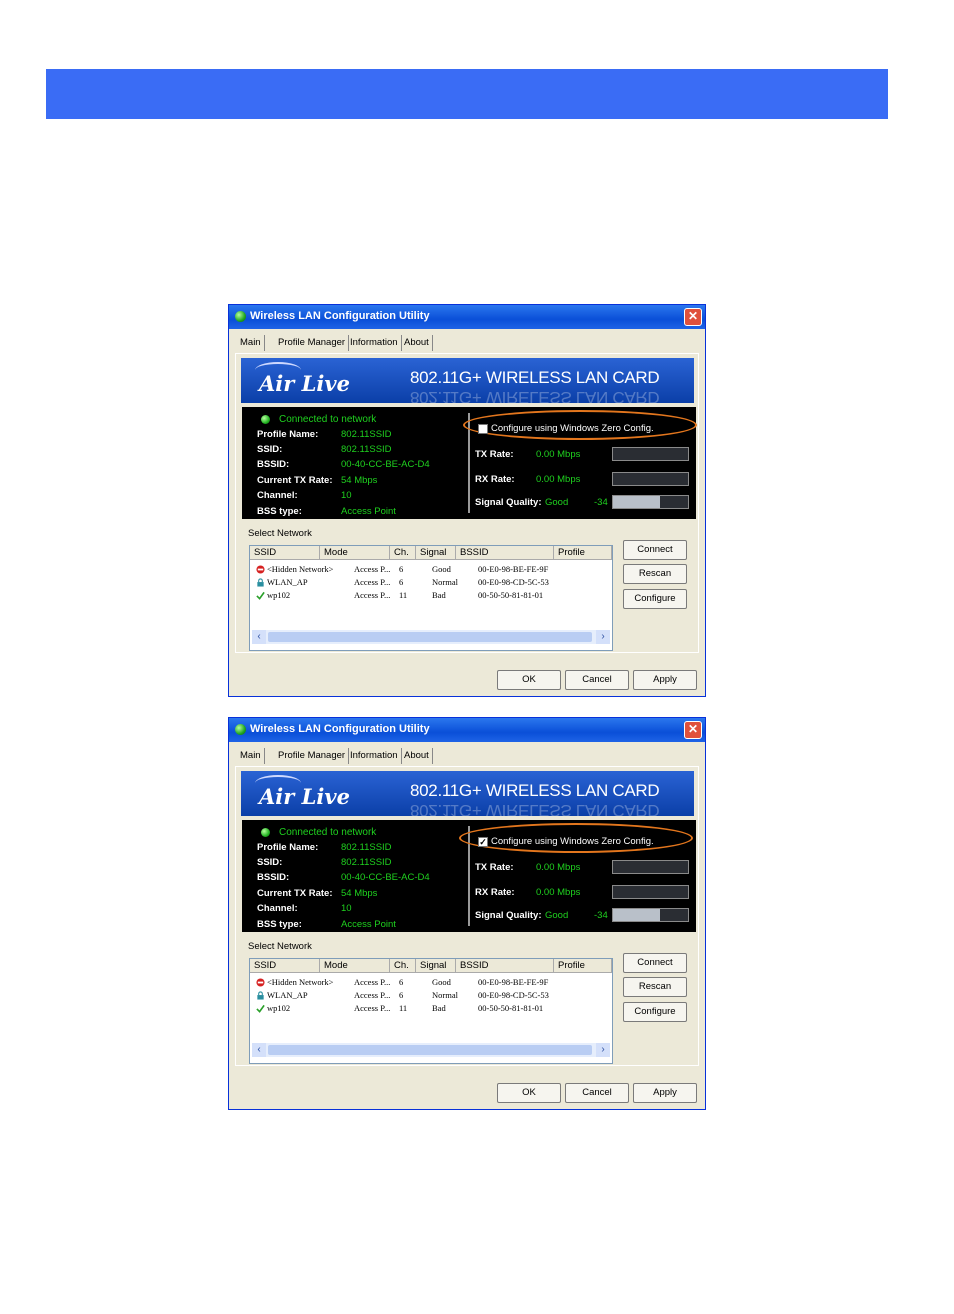 This screenshot has height=1314, width=954. What do you see at coordinates (270, 449) in the screenshot?
I see `ssid-label: SSID:` at bounding box center [270, 449].